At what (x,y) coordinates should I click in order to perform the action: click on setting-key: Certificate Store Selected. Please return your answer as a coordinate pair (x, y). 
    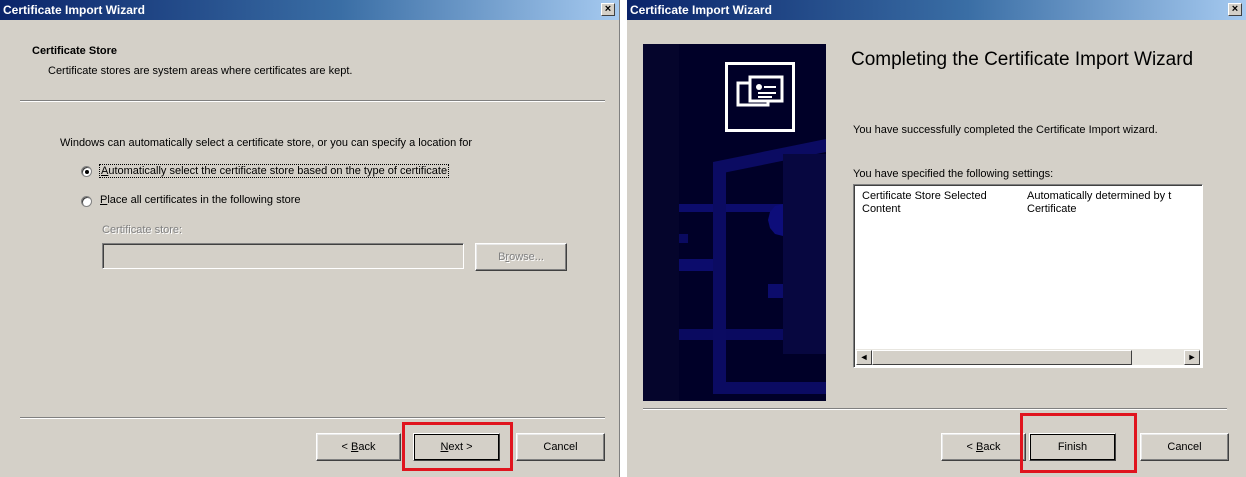
    Looking at the image, I should click on (924, 196).